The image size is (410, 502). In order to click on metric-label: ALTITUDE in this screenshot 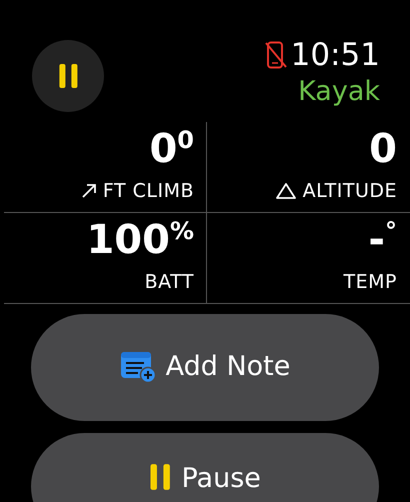, I will do `click(349, 191)`.